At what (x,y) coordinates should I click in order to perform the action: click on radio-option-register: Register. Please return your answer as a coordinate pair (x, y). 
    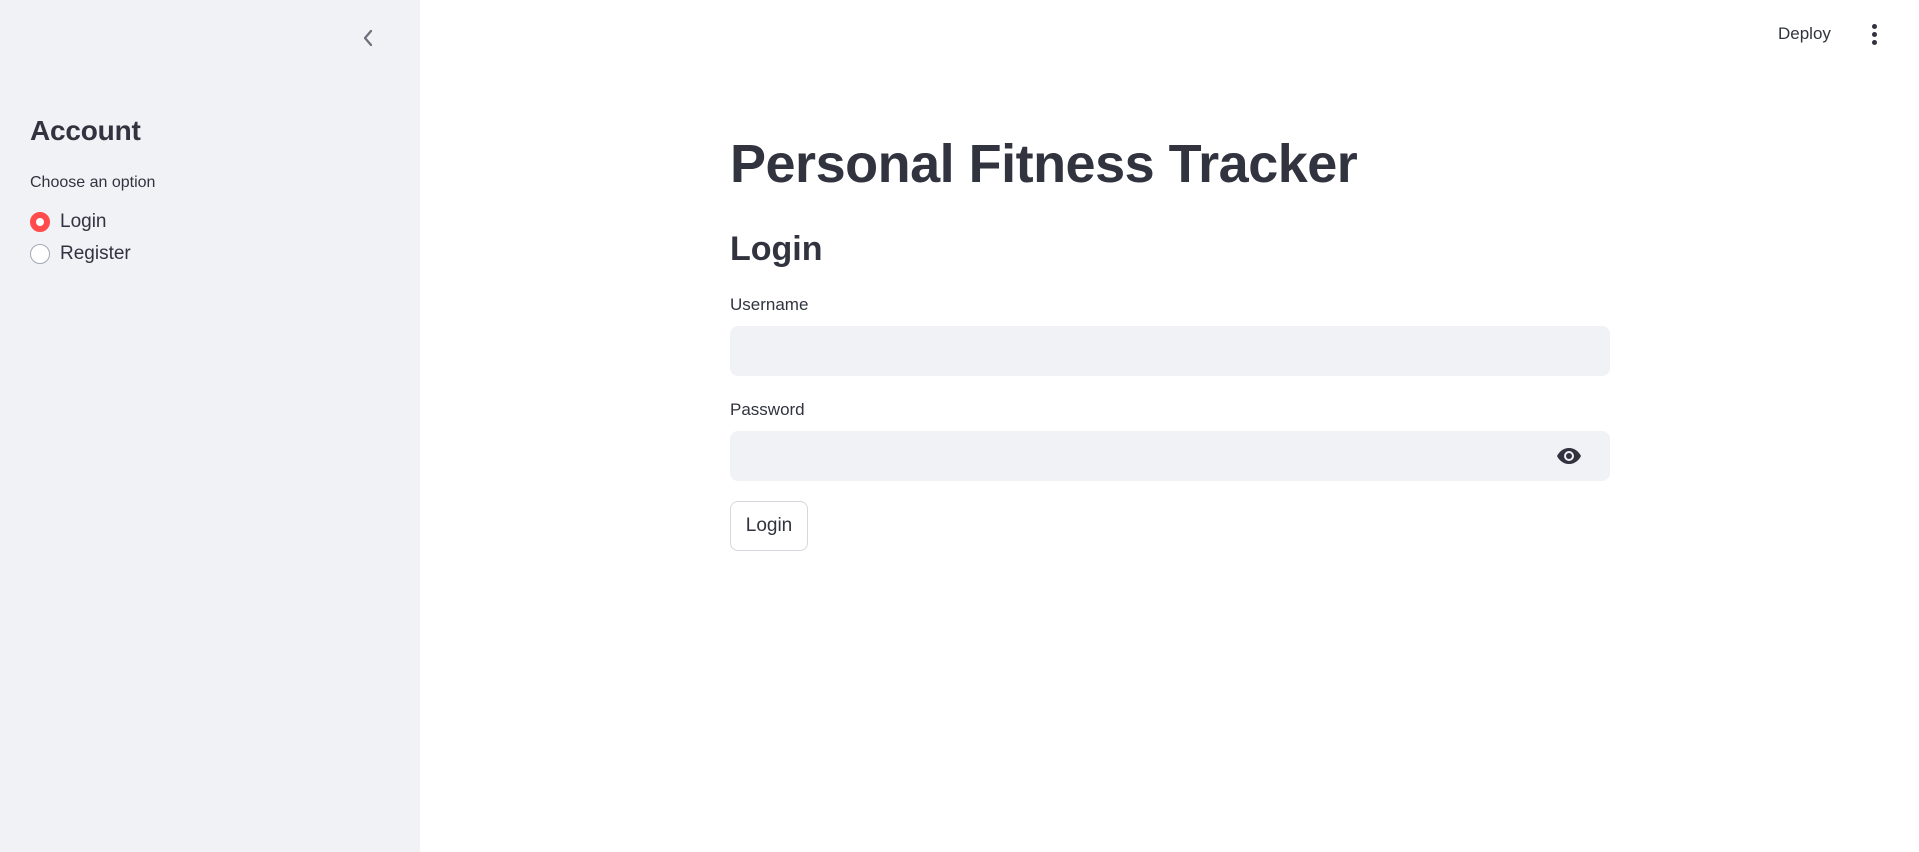
    Looking at the image, I should click on (80, 254).